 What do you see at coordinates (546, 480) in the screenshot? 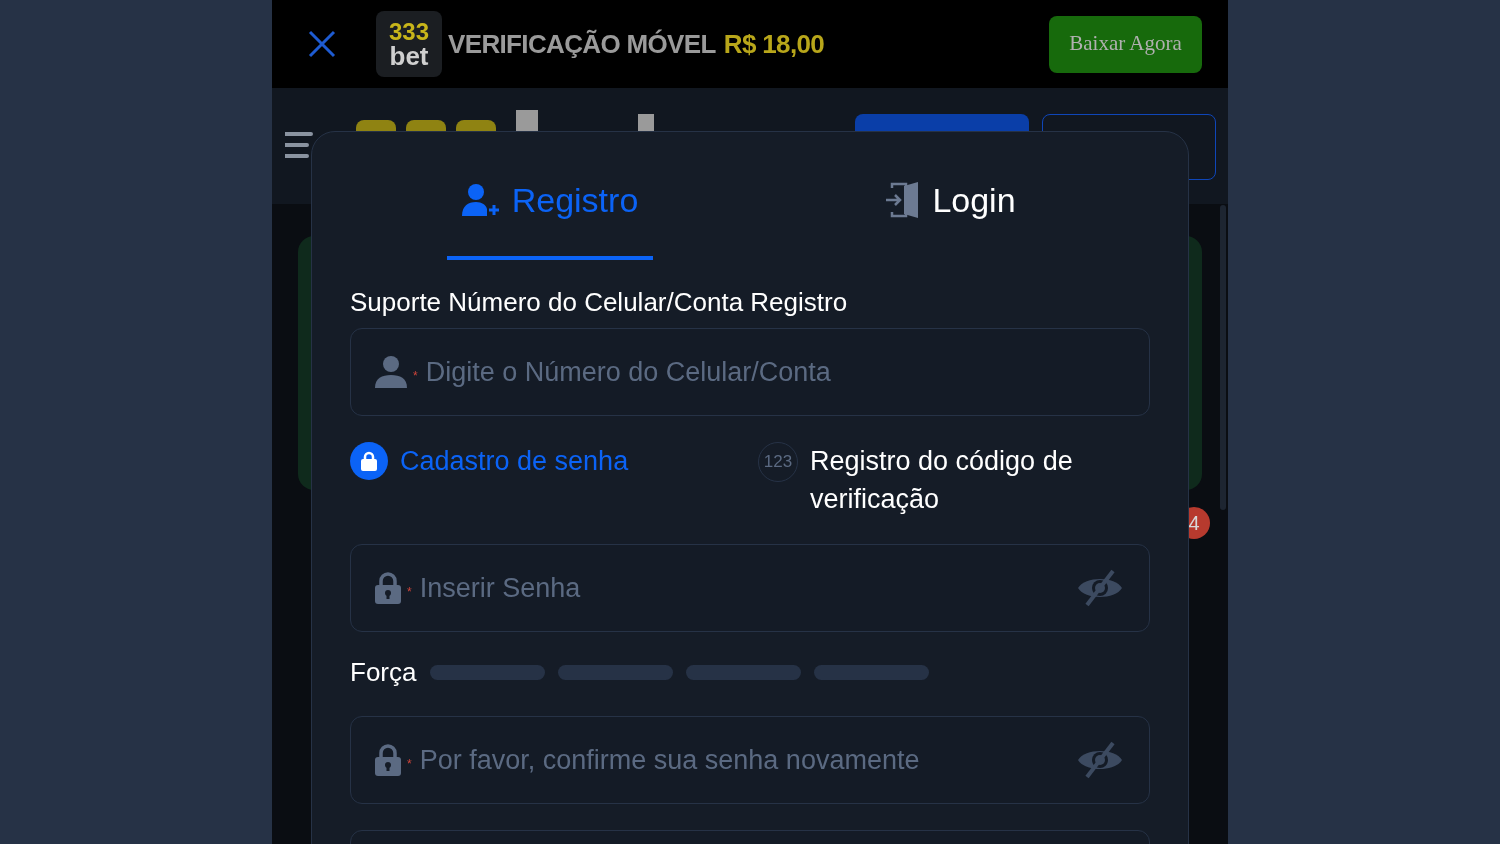
I see `mode-option: Cadastro de senha` at bounding box center [546, 480].